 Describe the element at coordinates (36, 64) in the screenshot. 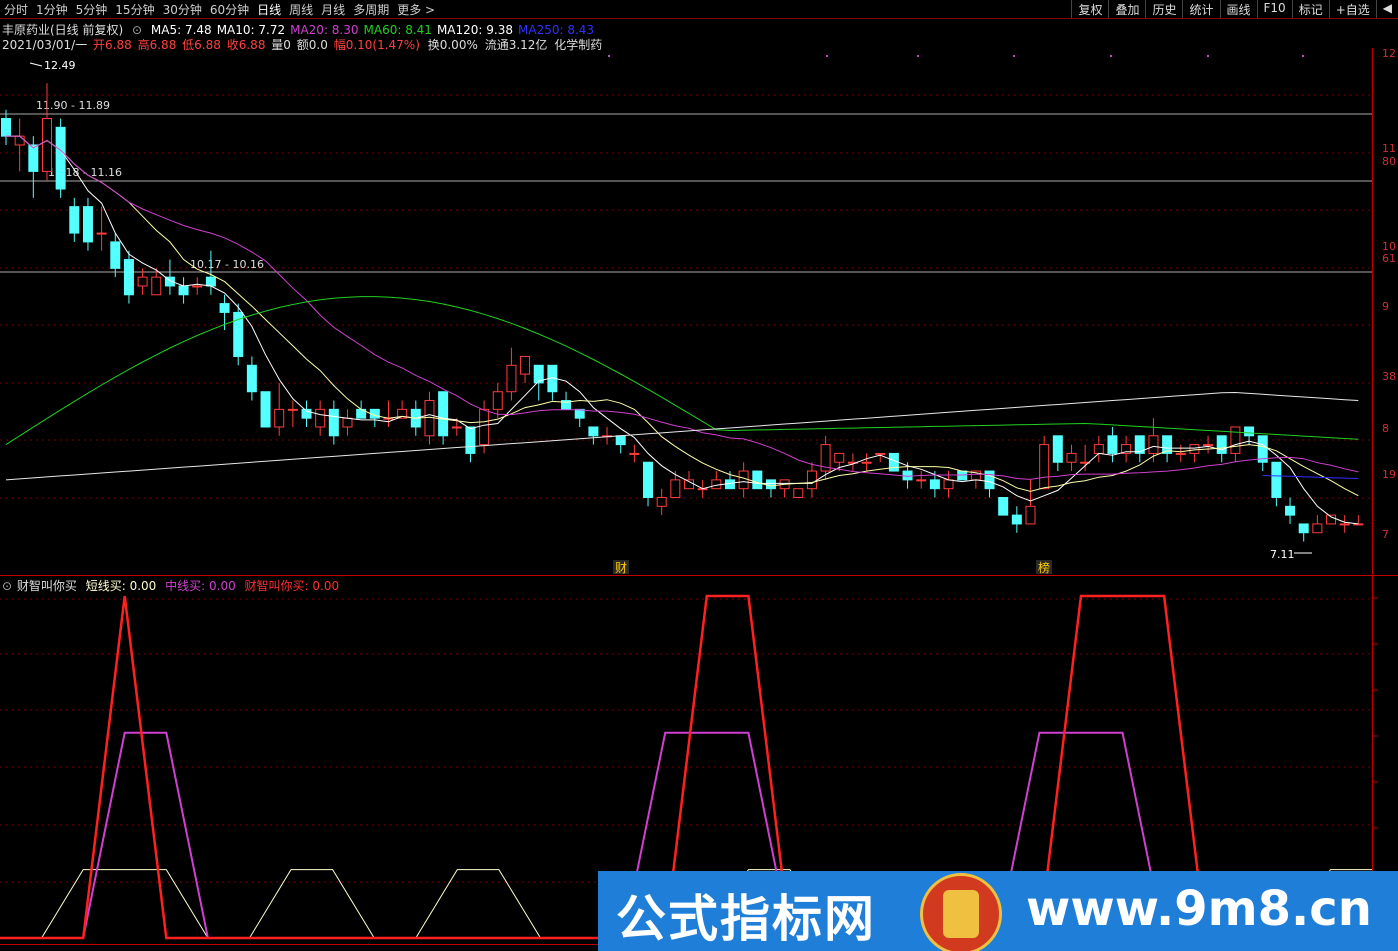

I see `high-price-arrow` at that location.